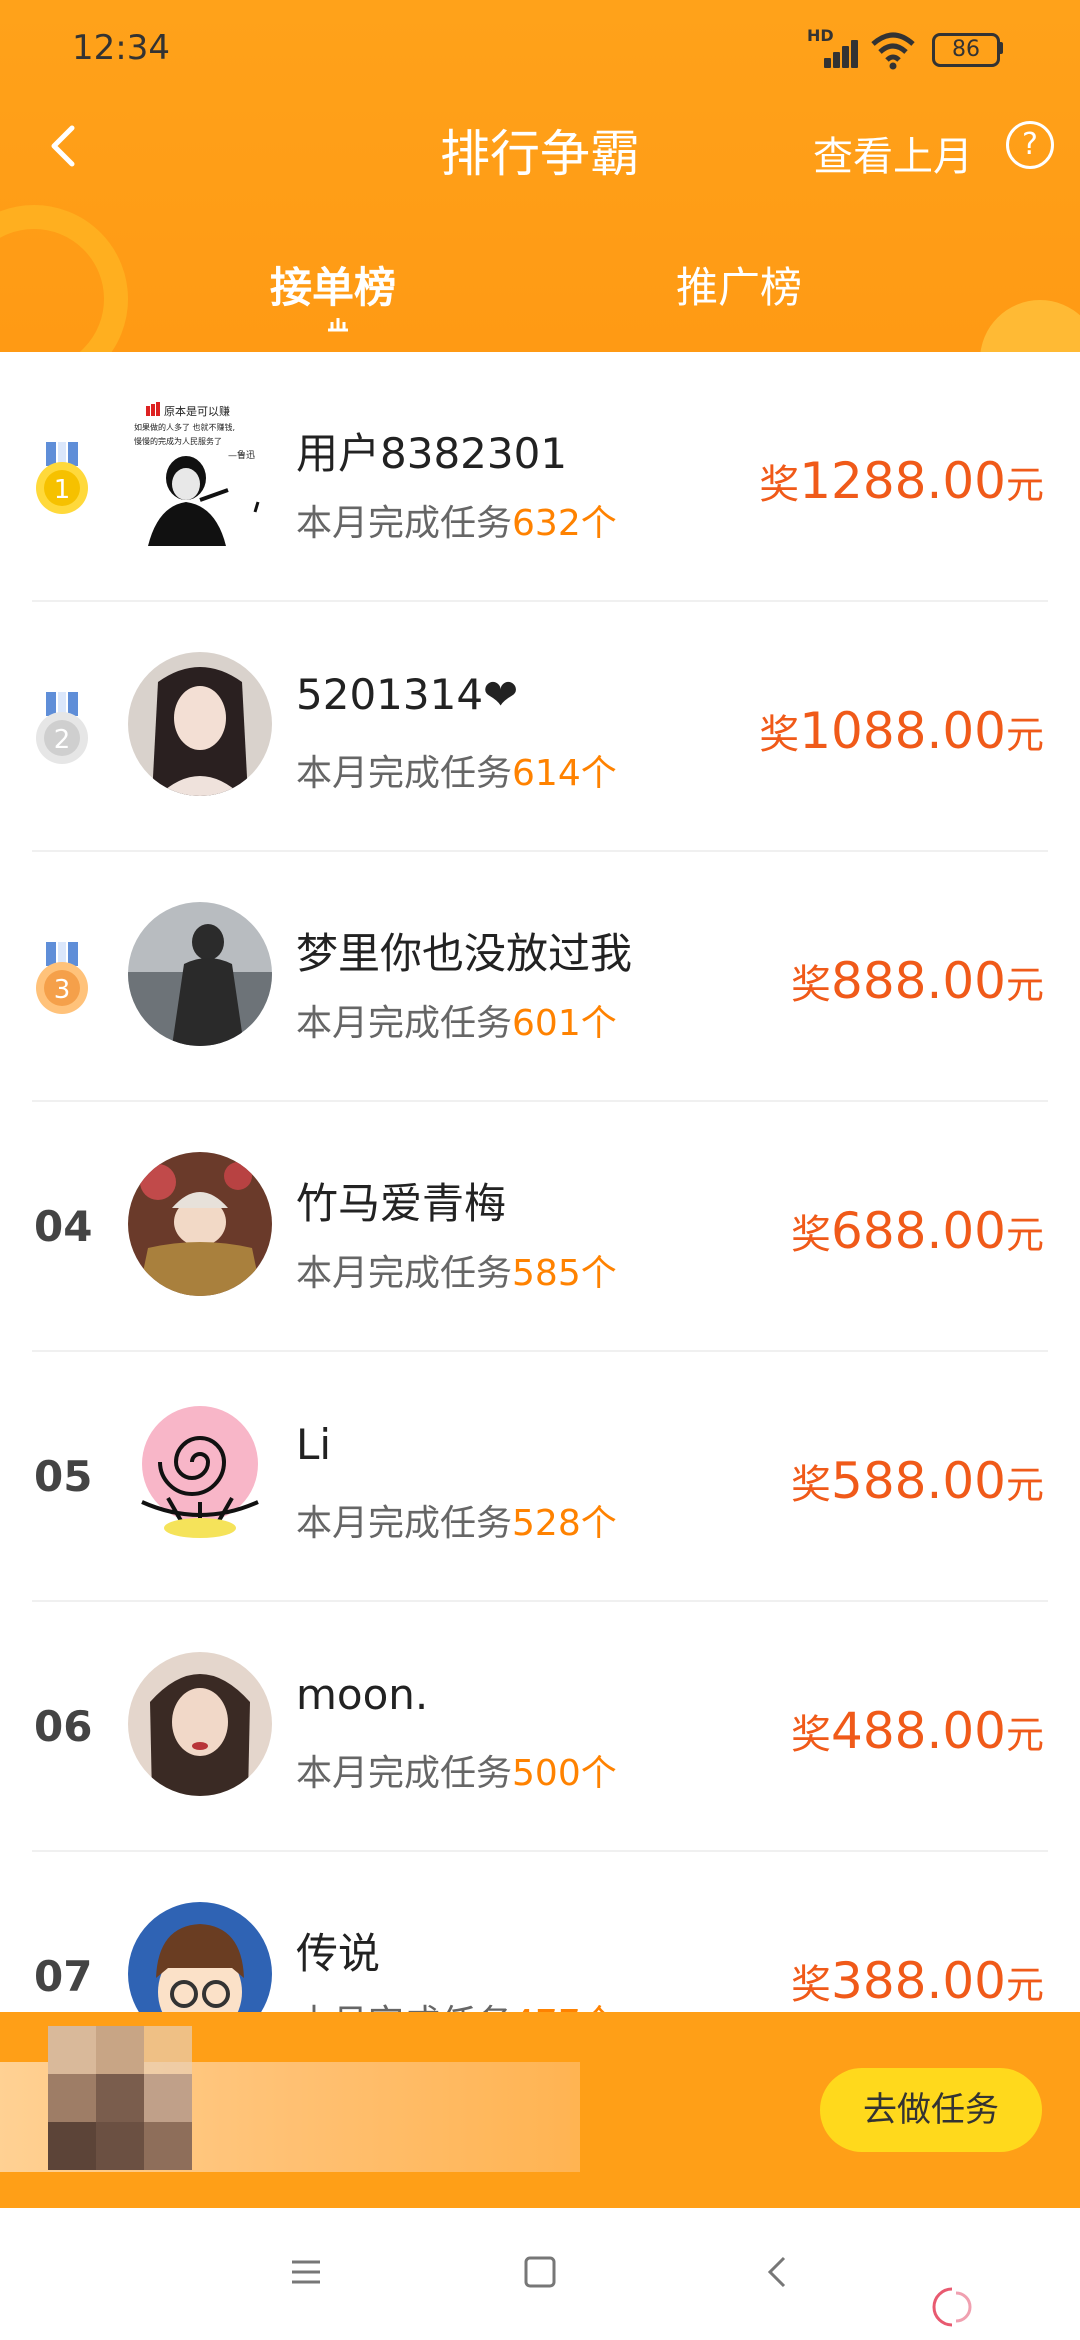 This screenshot has width=1080, height=2340. What do you see at coordinates (893, 153) in the screenshot?
I see `view-last-month-link: 查看上月` at bounding box center [893, 153].